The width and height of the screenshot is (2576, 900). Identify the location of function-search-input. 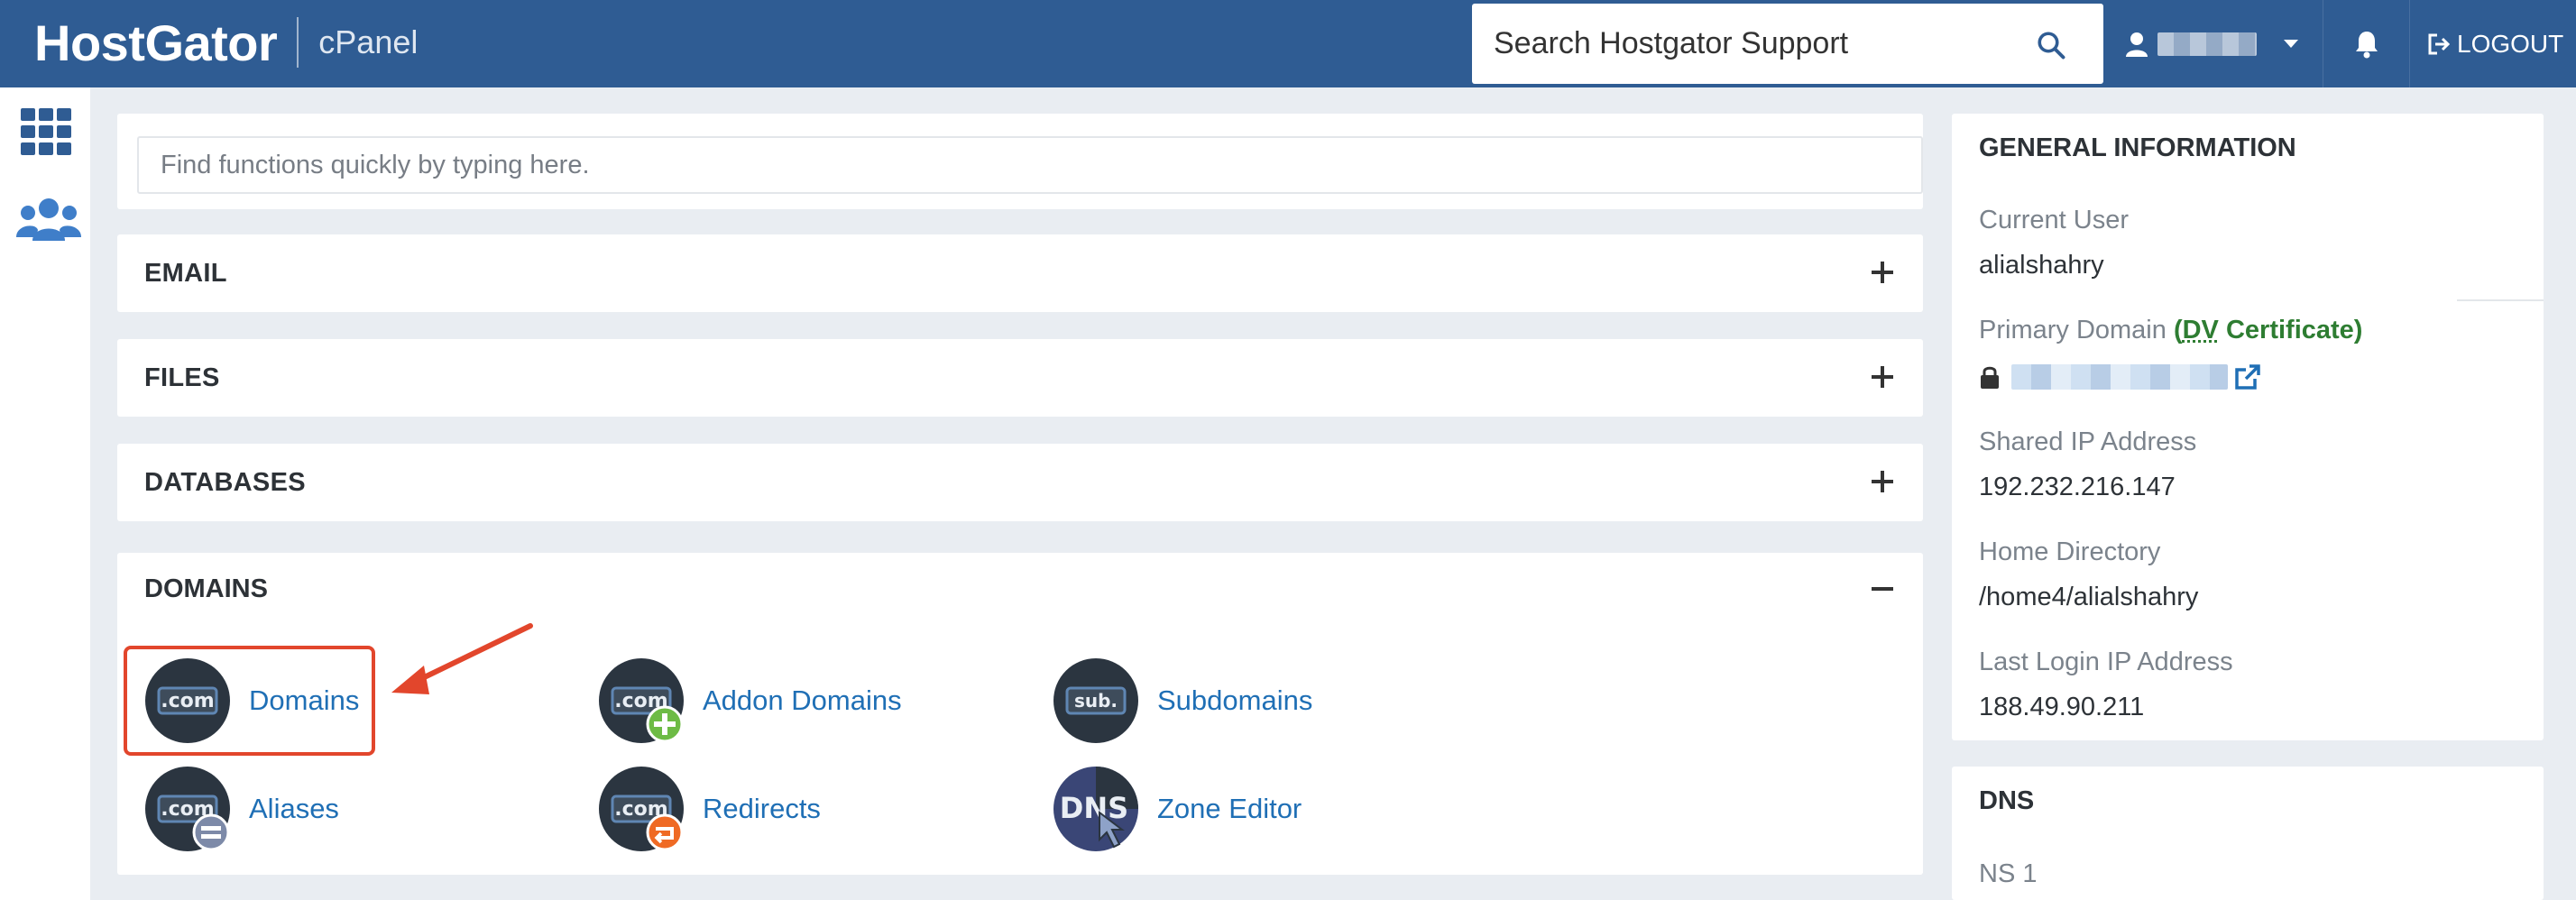
(1030, 165).